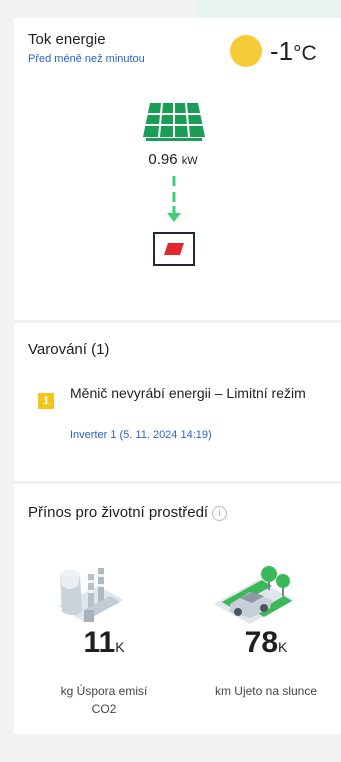  What do you see at coordinates (69, 349) in the screenshot?
I see `warnings-title: Varování (1)` at bounding box center [69, 349].